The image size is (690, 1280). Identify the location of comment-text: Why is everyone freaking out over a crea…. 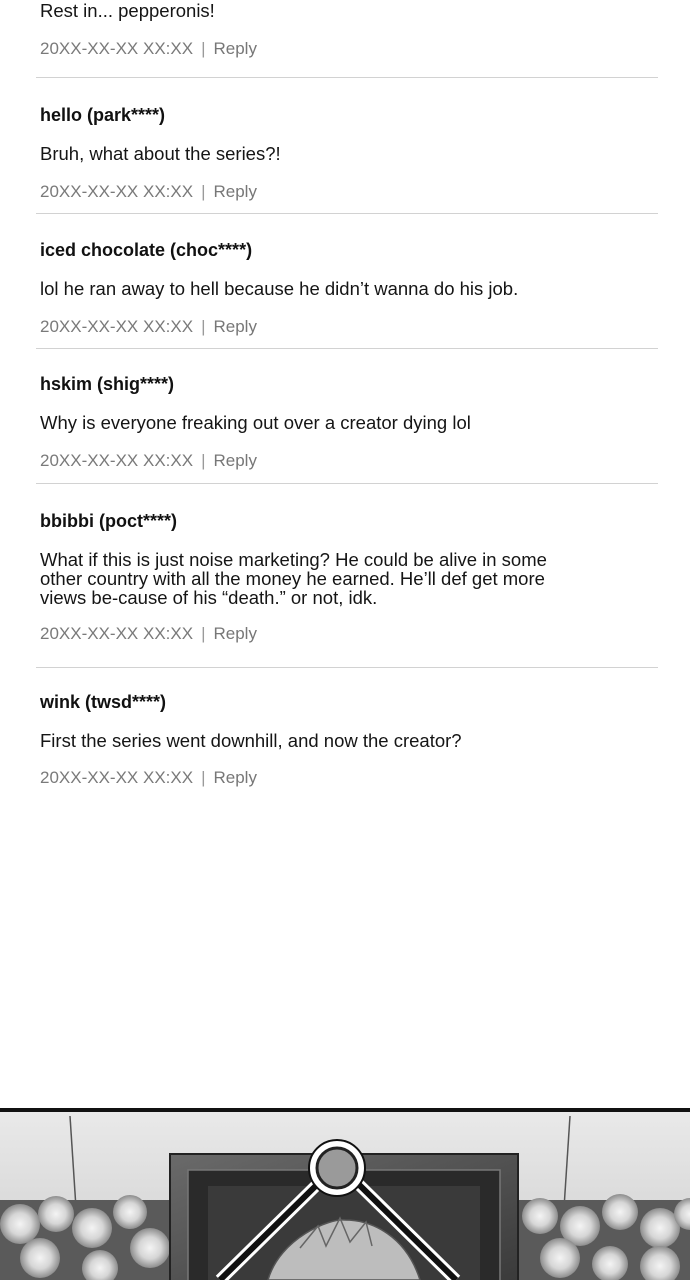
(255, 422).